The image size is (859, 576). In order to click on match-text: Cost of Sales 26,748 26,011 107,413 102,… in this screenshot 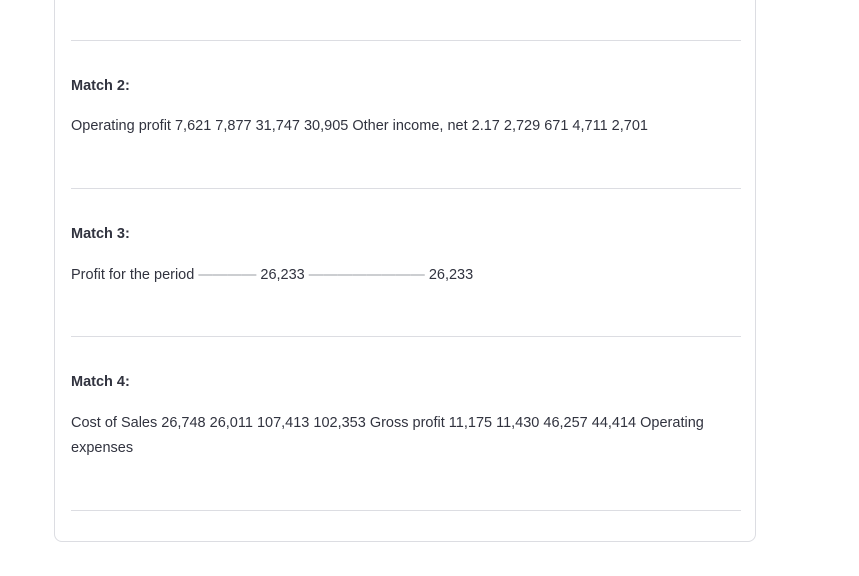, I will do `click(387, 435)`.